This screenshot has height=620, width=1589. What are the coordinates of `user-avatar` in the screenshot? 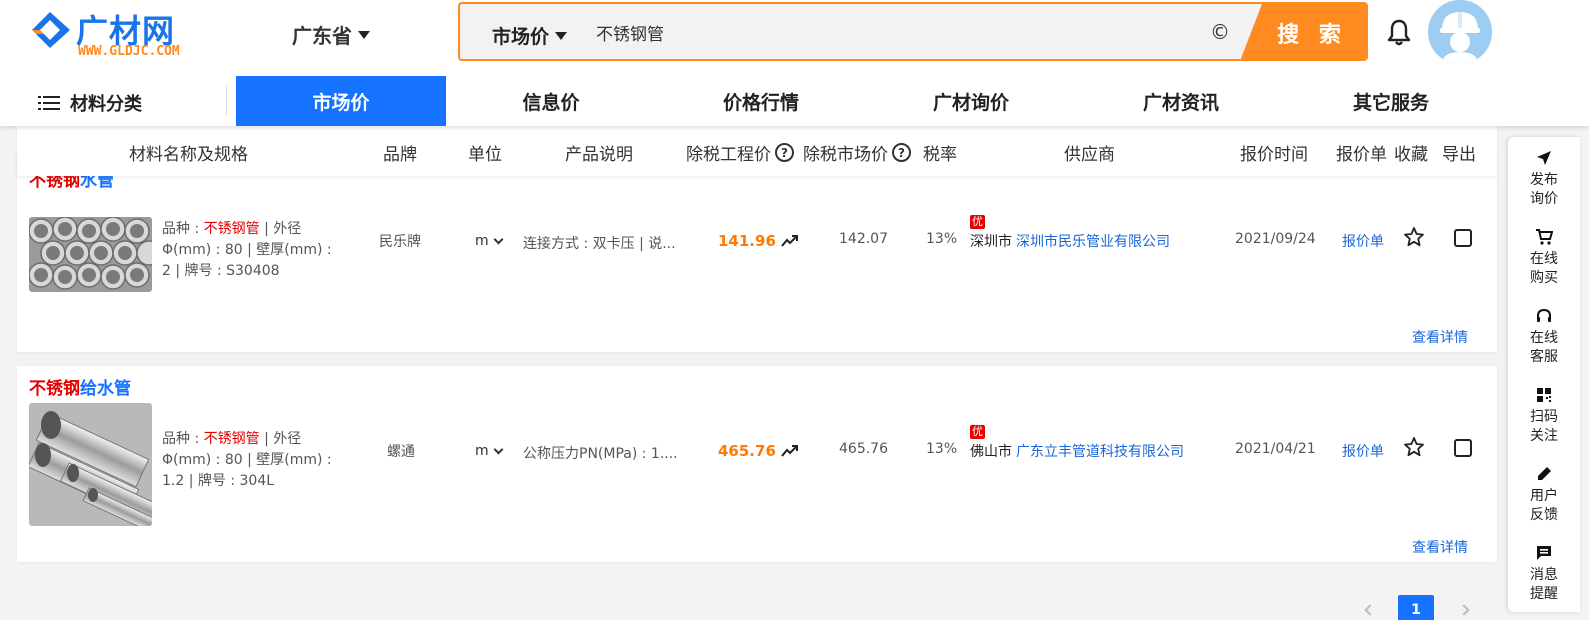 It's located at (1460, 32).